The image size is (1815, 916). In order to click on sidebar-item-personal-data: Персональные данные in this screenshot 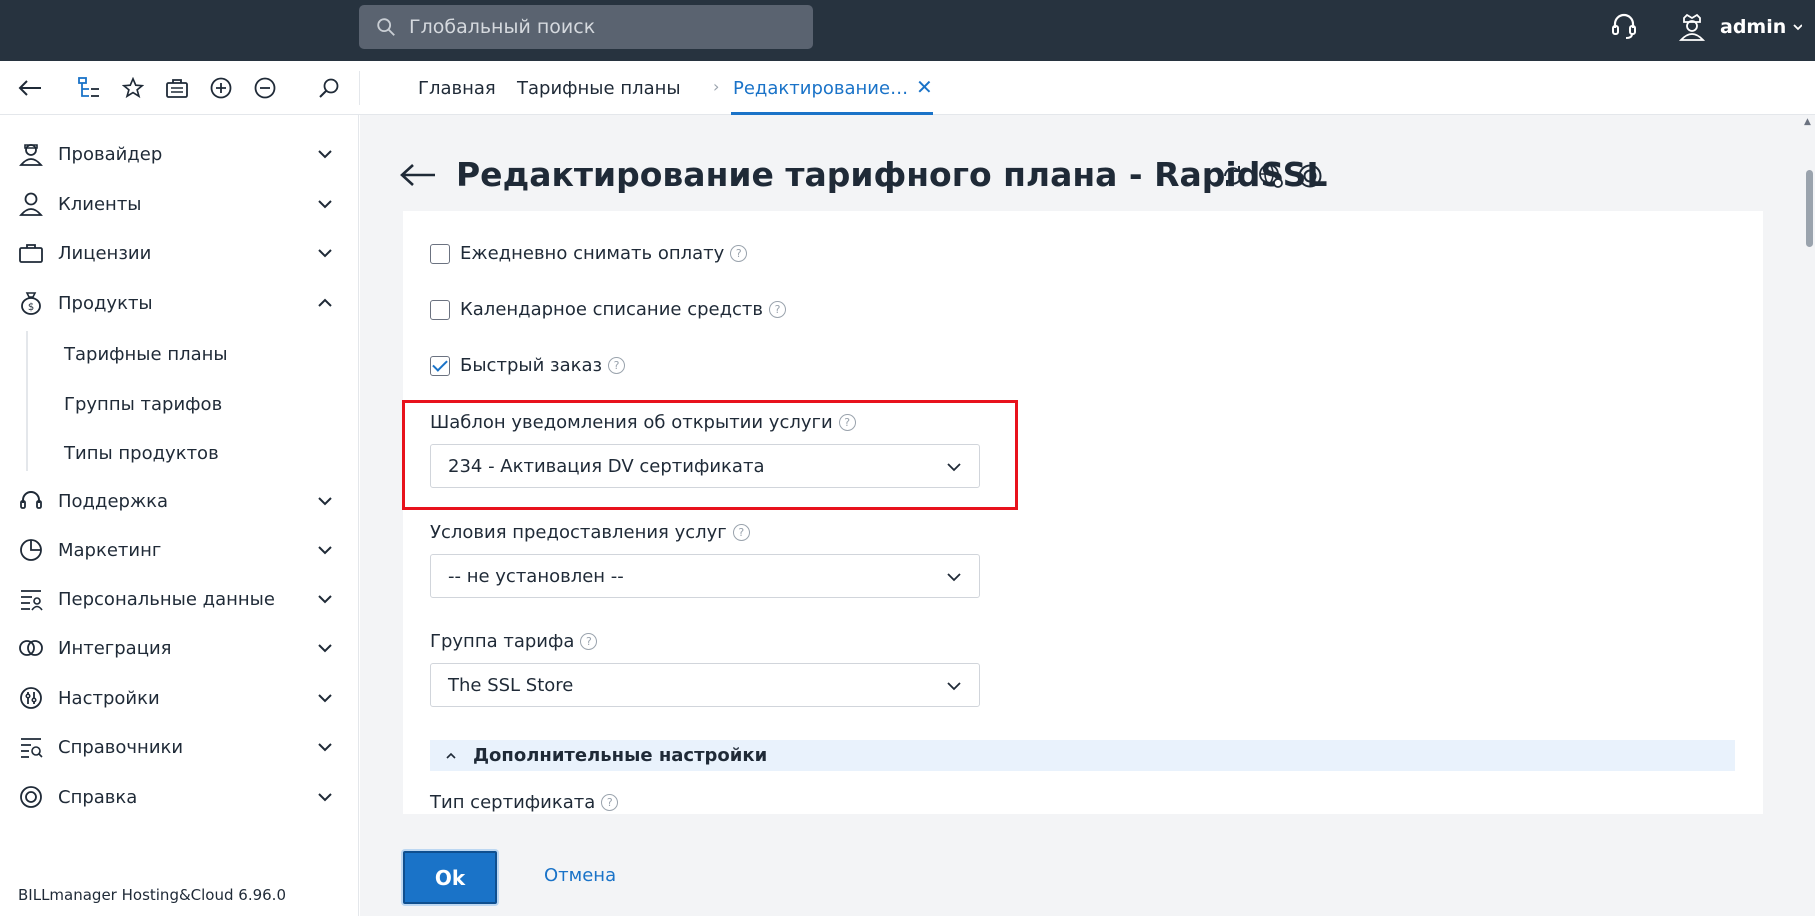, I will do `click(179, 599)`.